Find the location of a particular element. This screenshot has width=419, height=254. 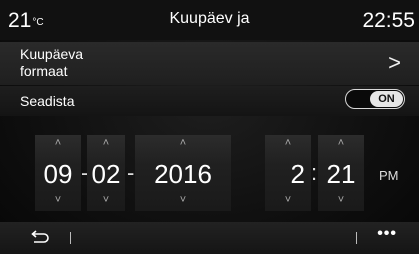

month-value: 02 is located at coordinates (106, 174).